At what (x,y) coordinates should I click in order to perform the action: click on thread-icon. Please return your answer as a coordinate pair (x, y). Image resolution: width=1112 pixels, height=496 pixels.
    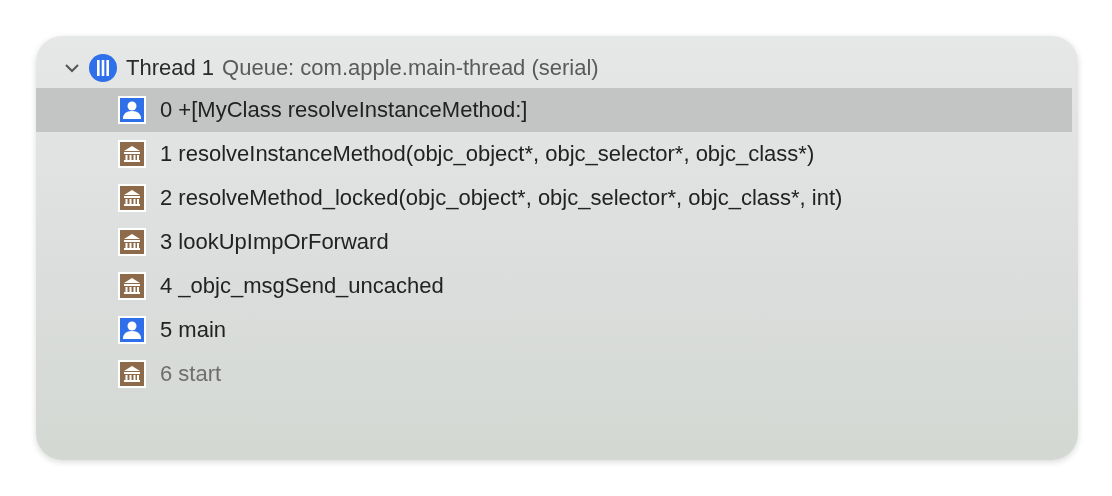
    Looking at the image, I should click on (103, 68).